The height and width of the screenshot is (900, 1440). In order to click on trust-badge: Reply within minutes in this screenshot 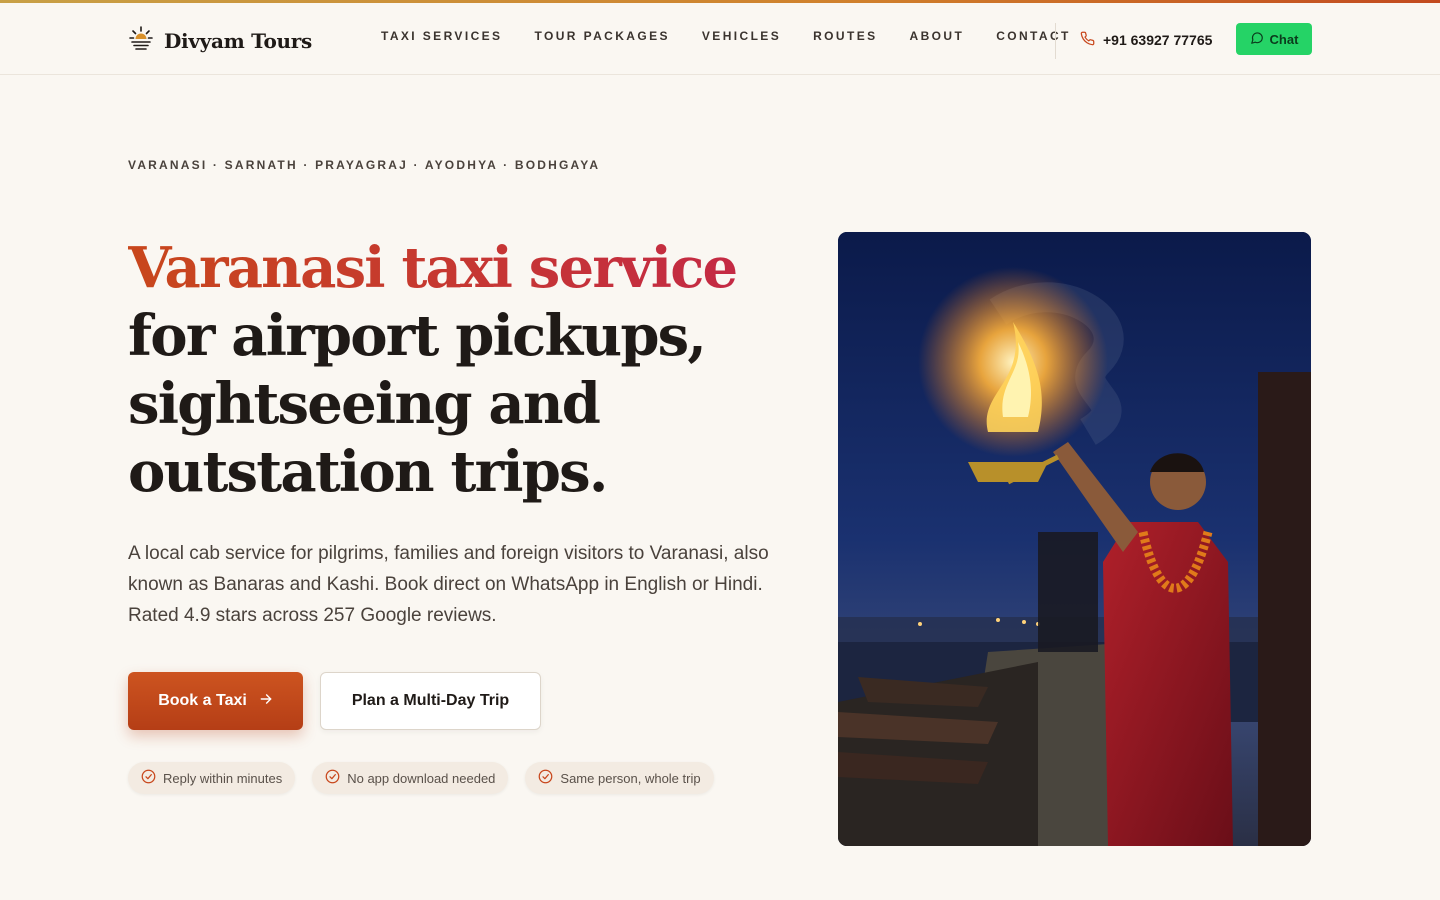, I will do `click(212, 778)`.